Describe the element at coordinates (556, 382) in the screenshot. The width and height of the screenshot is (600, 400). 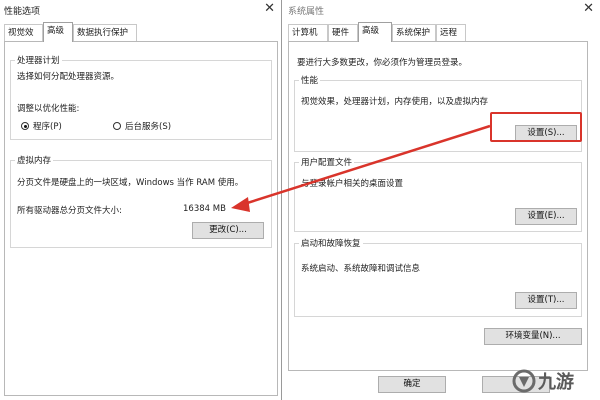
I see `watermark-text: 九游` at that location.